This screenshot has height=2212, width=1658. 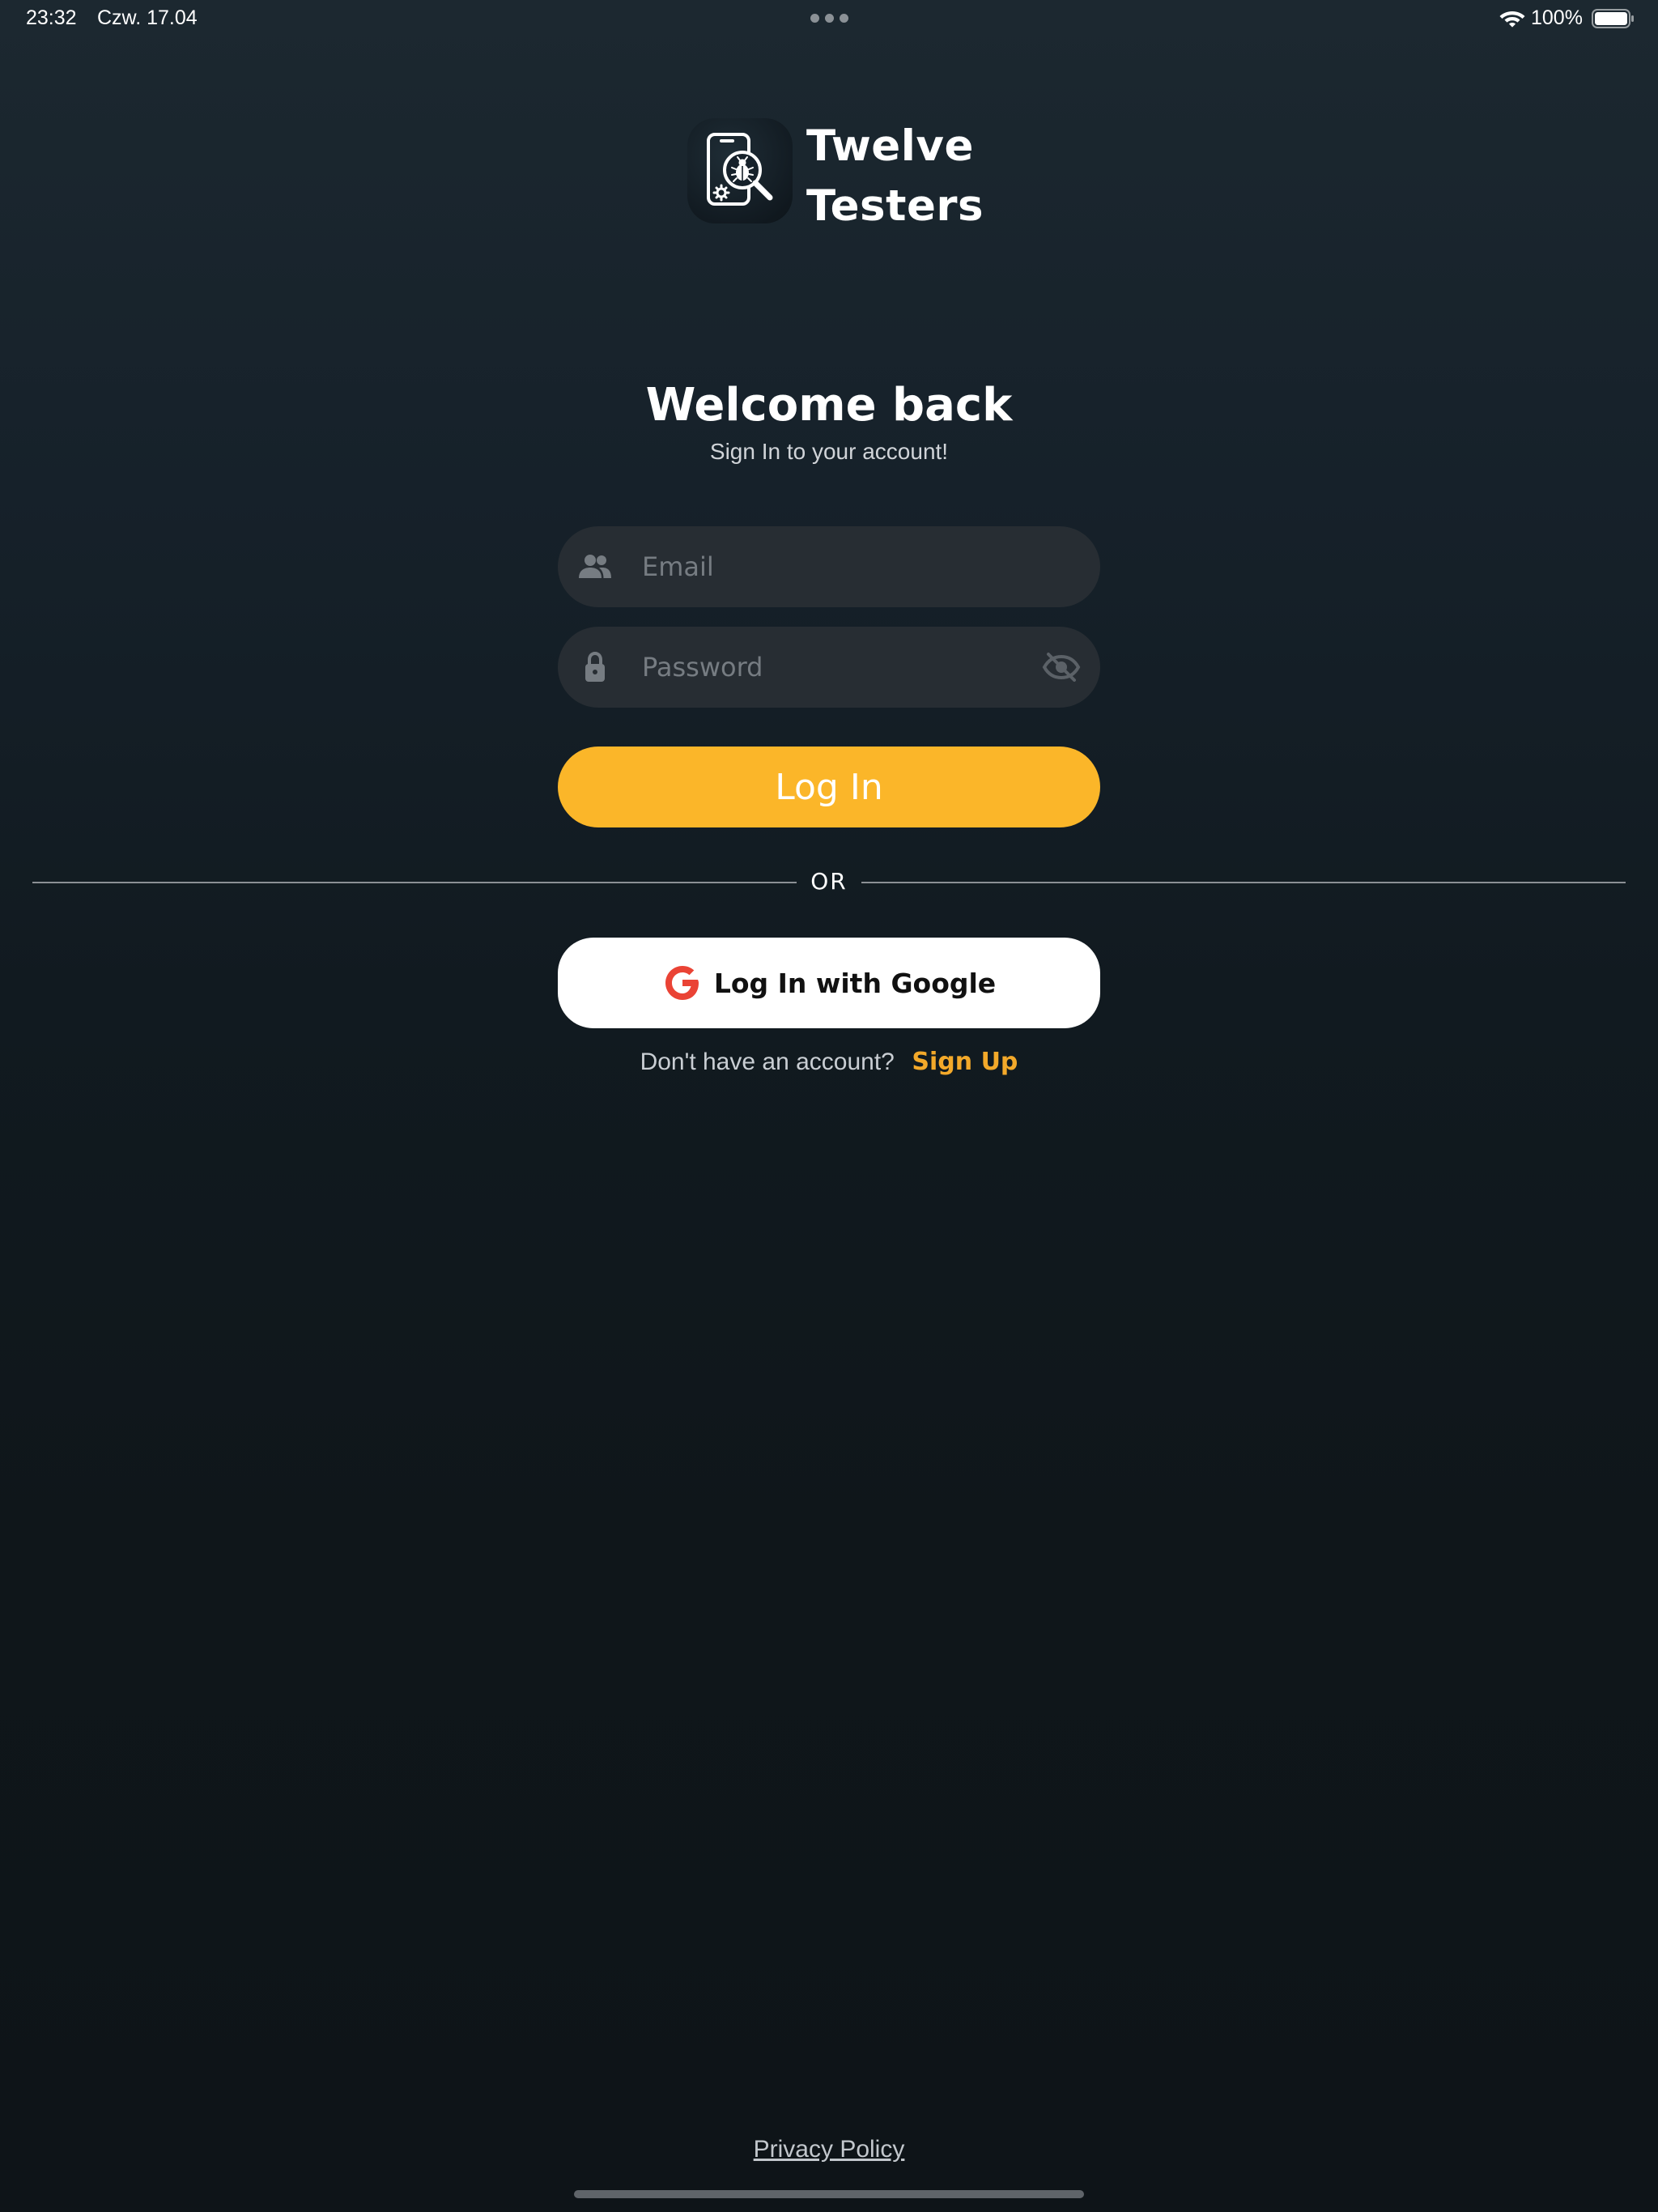 What do you see at coordinates (1512, 19) in the screenshot?
I see `wifi-icon` at bounding box center [1512, 19].